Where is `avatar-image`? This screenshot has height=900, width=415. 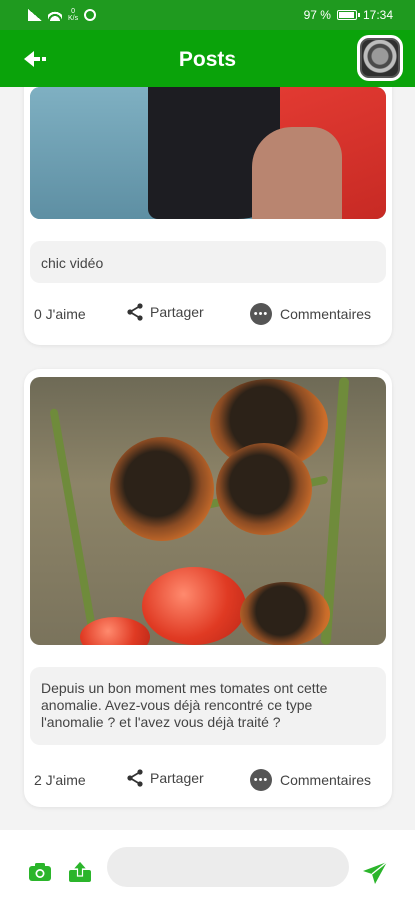 avatar-image is located at coordinates (380, 58).